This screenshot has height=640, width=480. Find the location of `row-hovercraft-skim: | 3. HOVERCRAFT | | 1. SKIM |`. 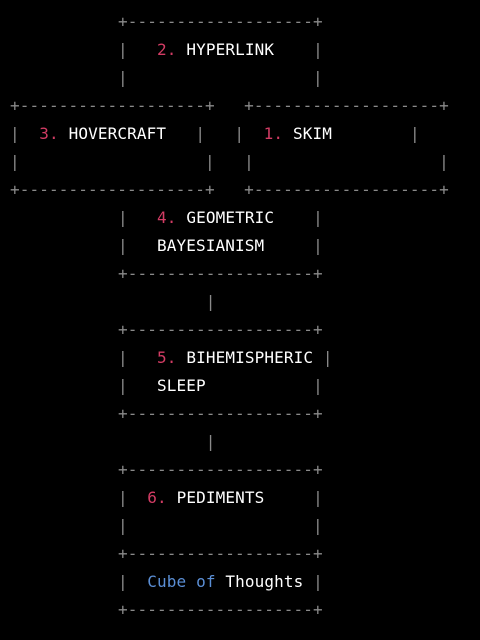

row-hovercraft-skim: | 3. HOVERCRAFT | | 1. SKIM | is located at coordinates (215, 133).